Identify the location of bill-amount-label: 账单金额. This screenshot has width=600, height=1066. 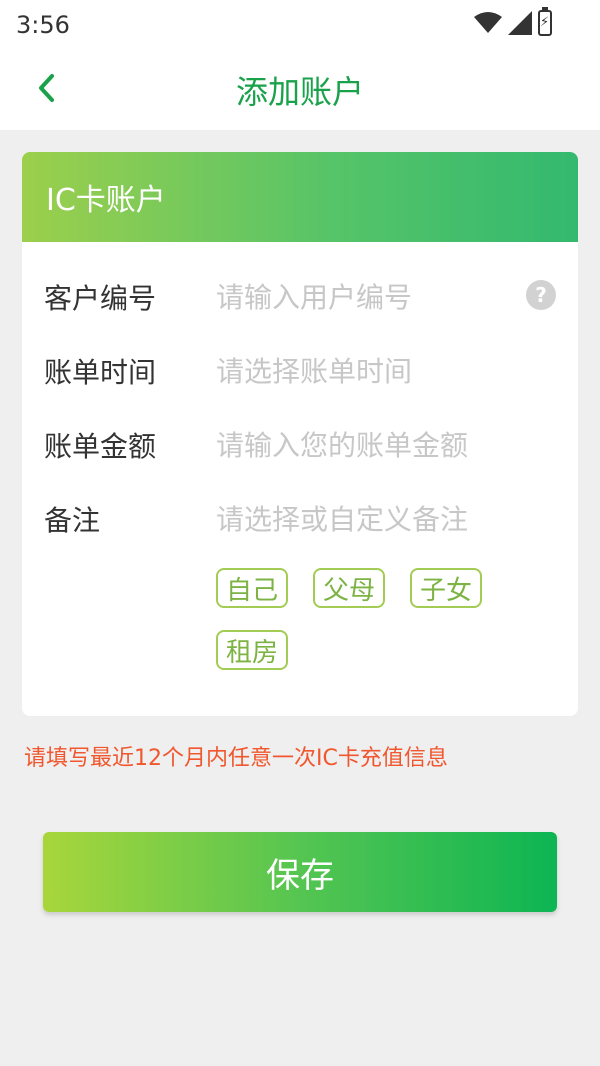
(100, 446).